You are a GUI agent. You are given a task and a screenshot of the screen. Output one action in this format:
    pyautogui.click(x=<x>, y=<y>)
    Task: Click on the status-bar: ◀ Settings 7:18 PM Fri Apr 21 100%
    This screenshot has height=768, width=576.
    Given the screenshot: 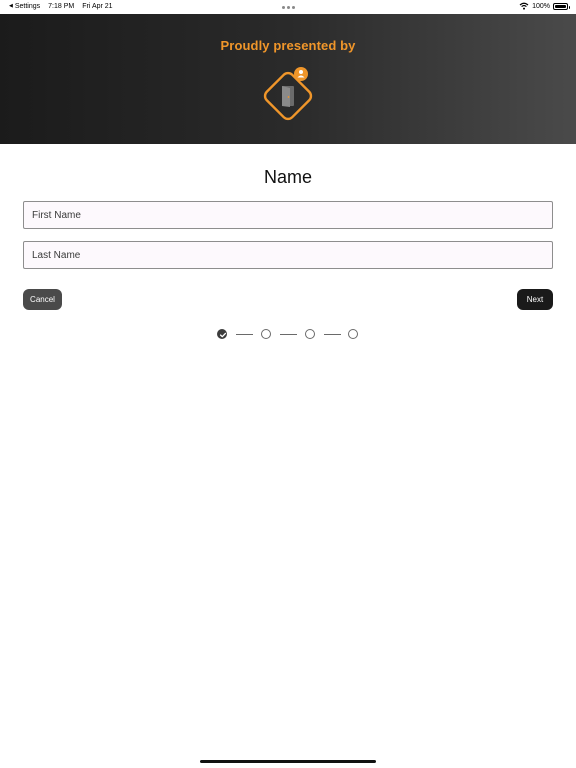 What is the action you would take?
    pyautogui.click(x=288, y=7)
    